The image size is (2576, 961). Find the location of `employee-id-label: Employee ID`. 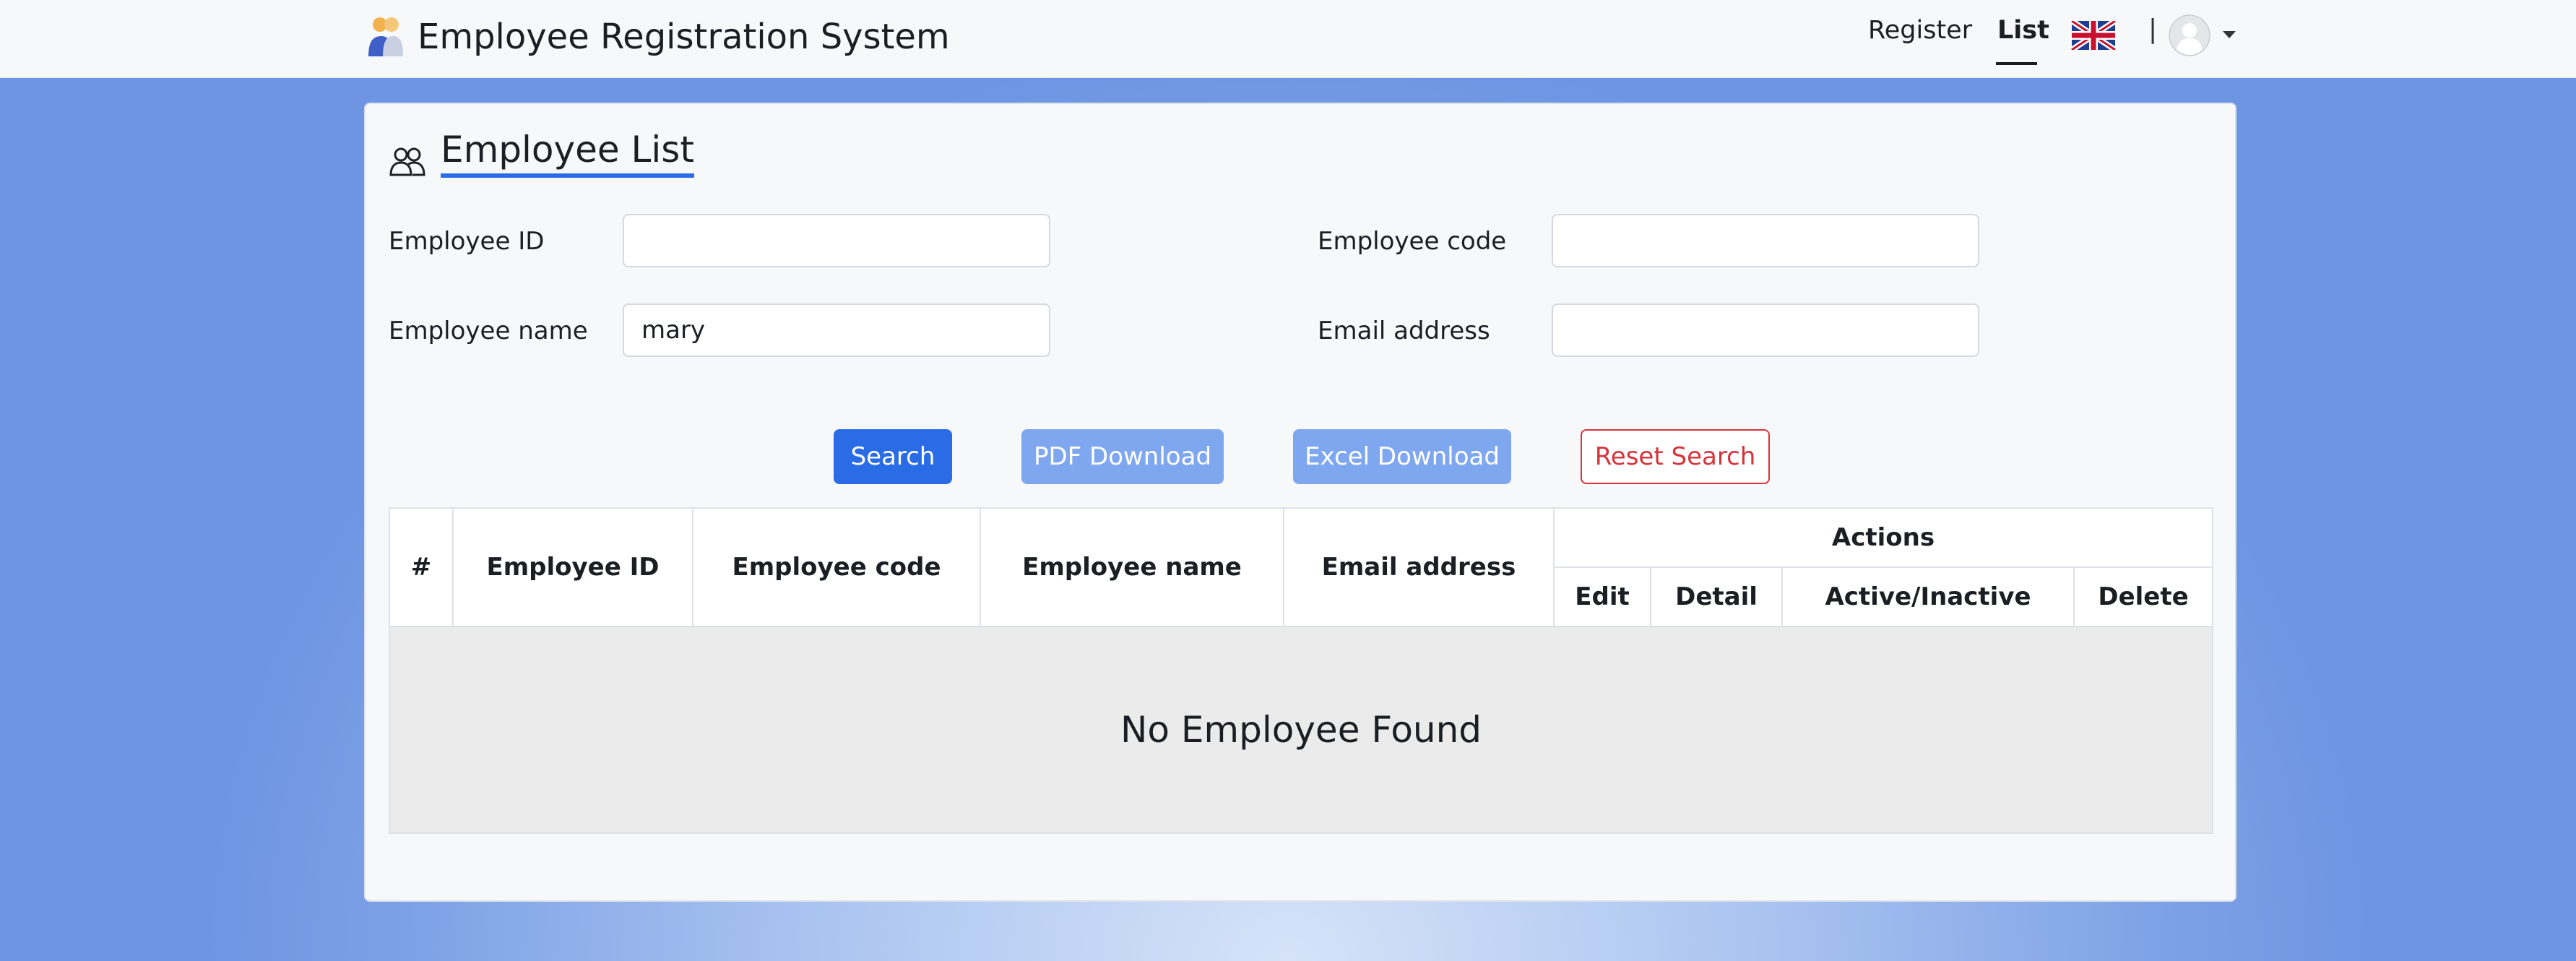

employee-id-label: Employee ID is located at coordinates (467, 242).